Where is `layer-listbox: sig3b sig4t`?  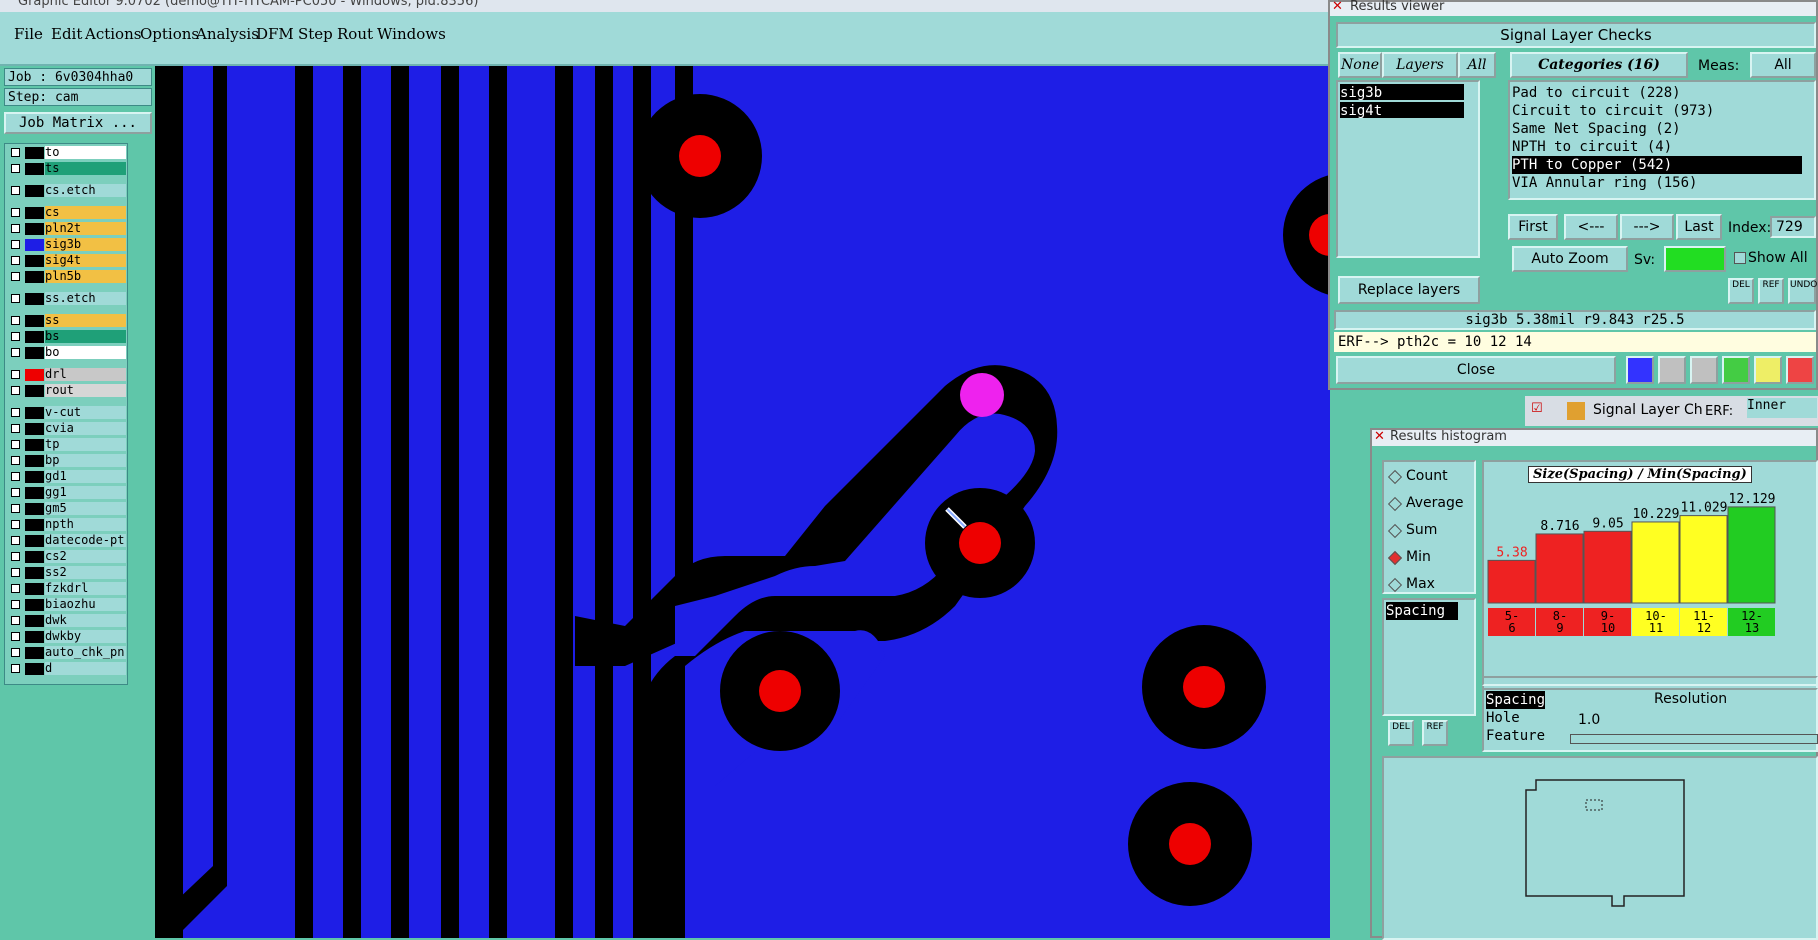
layer-listbox: sig3b sig4t is located at coordinates (1408, 169).